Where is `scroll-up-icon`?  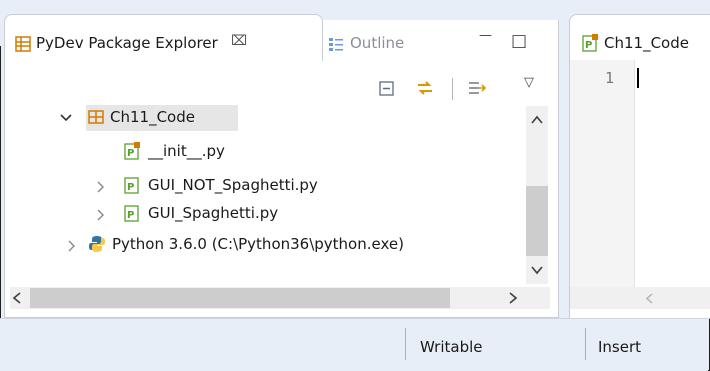
scroll-up-icon is located at coordinates (537, 119).